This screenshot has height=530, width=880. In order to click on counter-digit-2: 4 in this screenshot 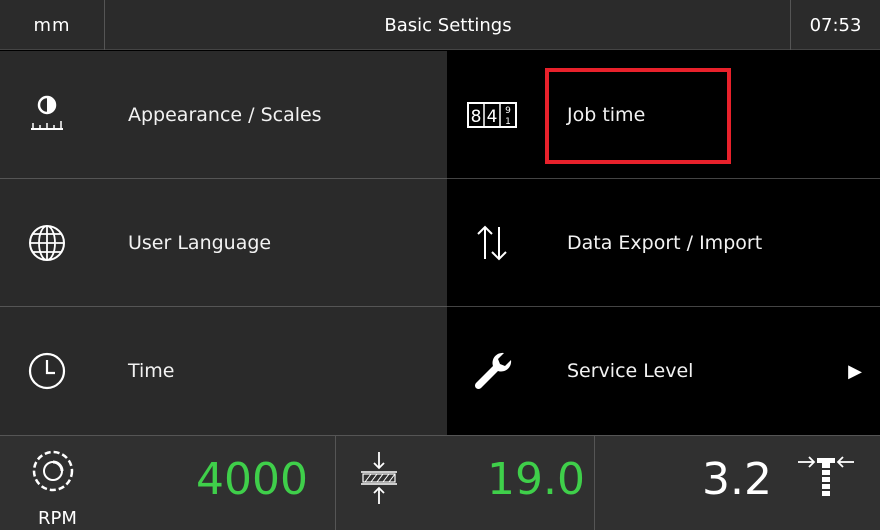, I will do `click(492, 117)`.